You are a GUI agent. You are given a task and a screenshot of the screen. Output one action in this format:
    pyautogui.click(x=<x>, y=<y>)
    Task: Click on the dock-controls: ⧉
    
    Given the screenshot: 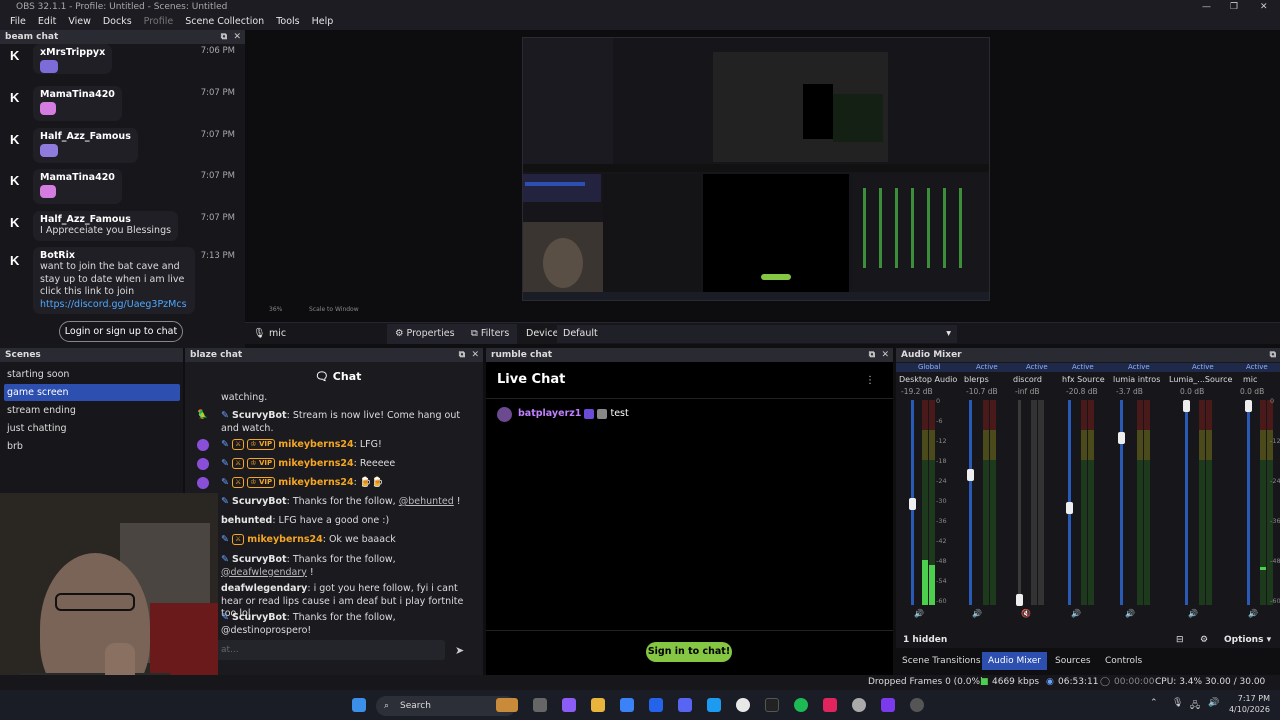 What is the action you would take?
    pyautogui.click(x=1273, y=355)
    